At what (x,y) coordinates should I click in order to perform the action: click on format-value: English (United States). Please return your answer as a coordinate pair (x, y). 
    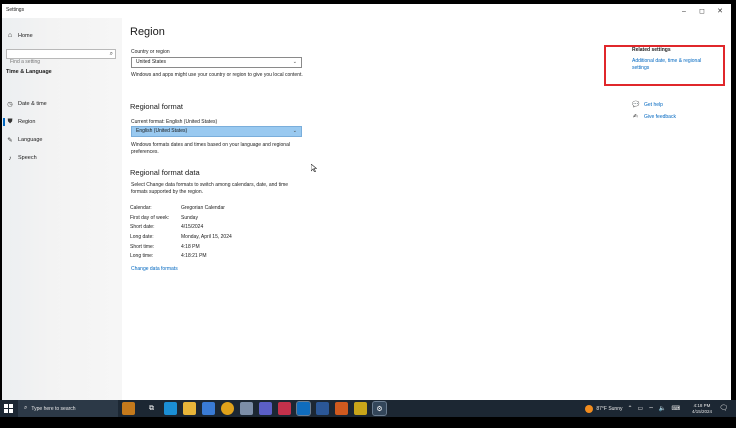
    Looking at the image, I should click on (162, 131).